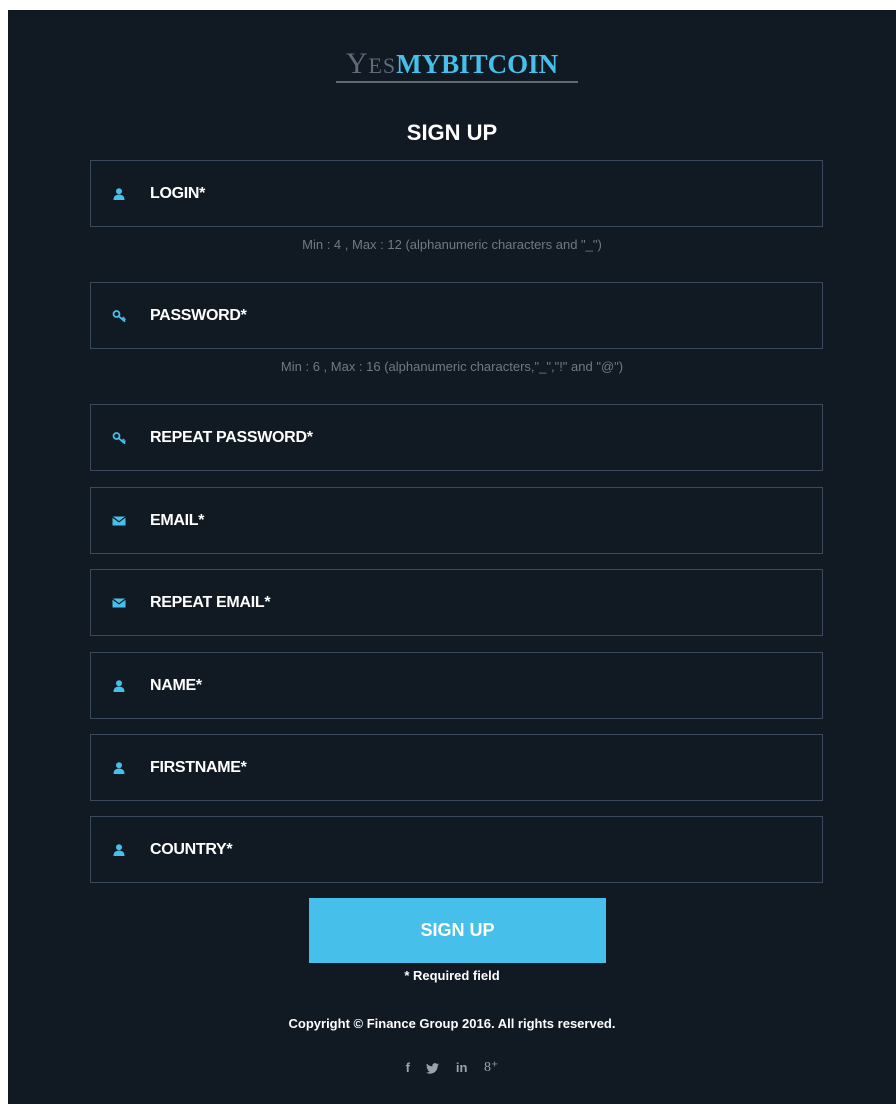  I want to click on site-logo: YESMYBITCOIN, so click(452, 65).